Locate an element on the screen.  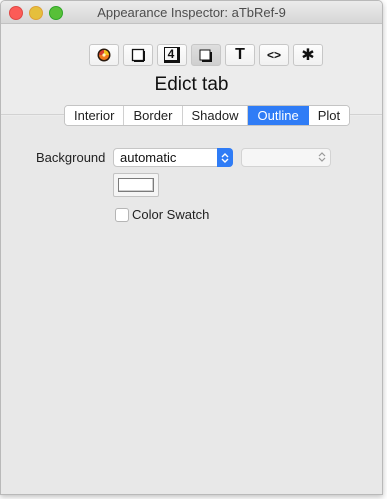
color-well is located at coordinates (136, 185).